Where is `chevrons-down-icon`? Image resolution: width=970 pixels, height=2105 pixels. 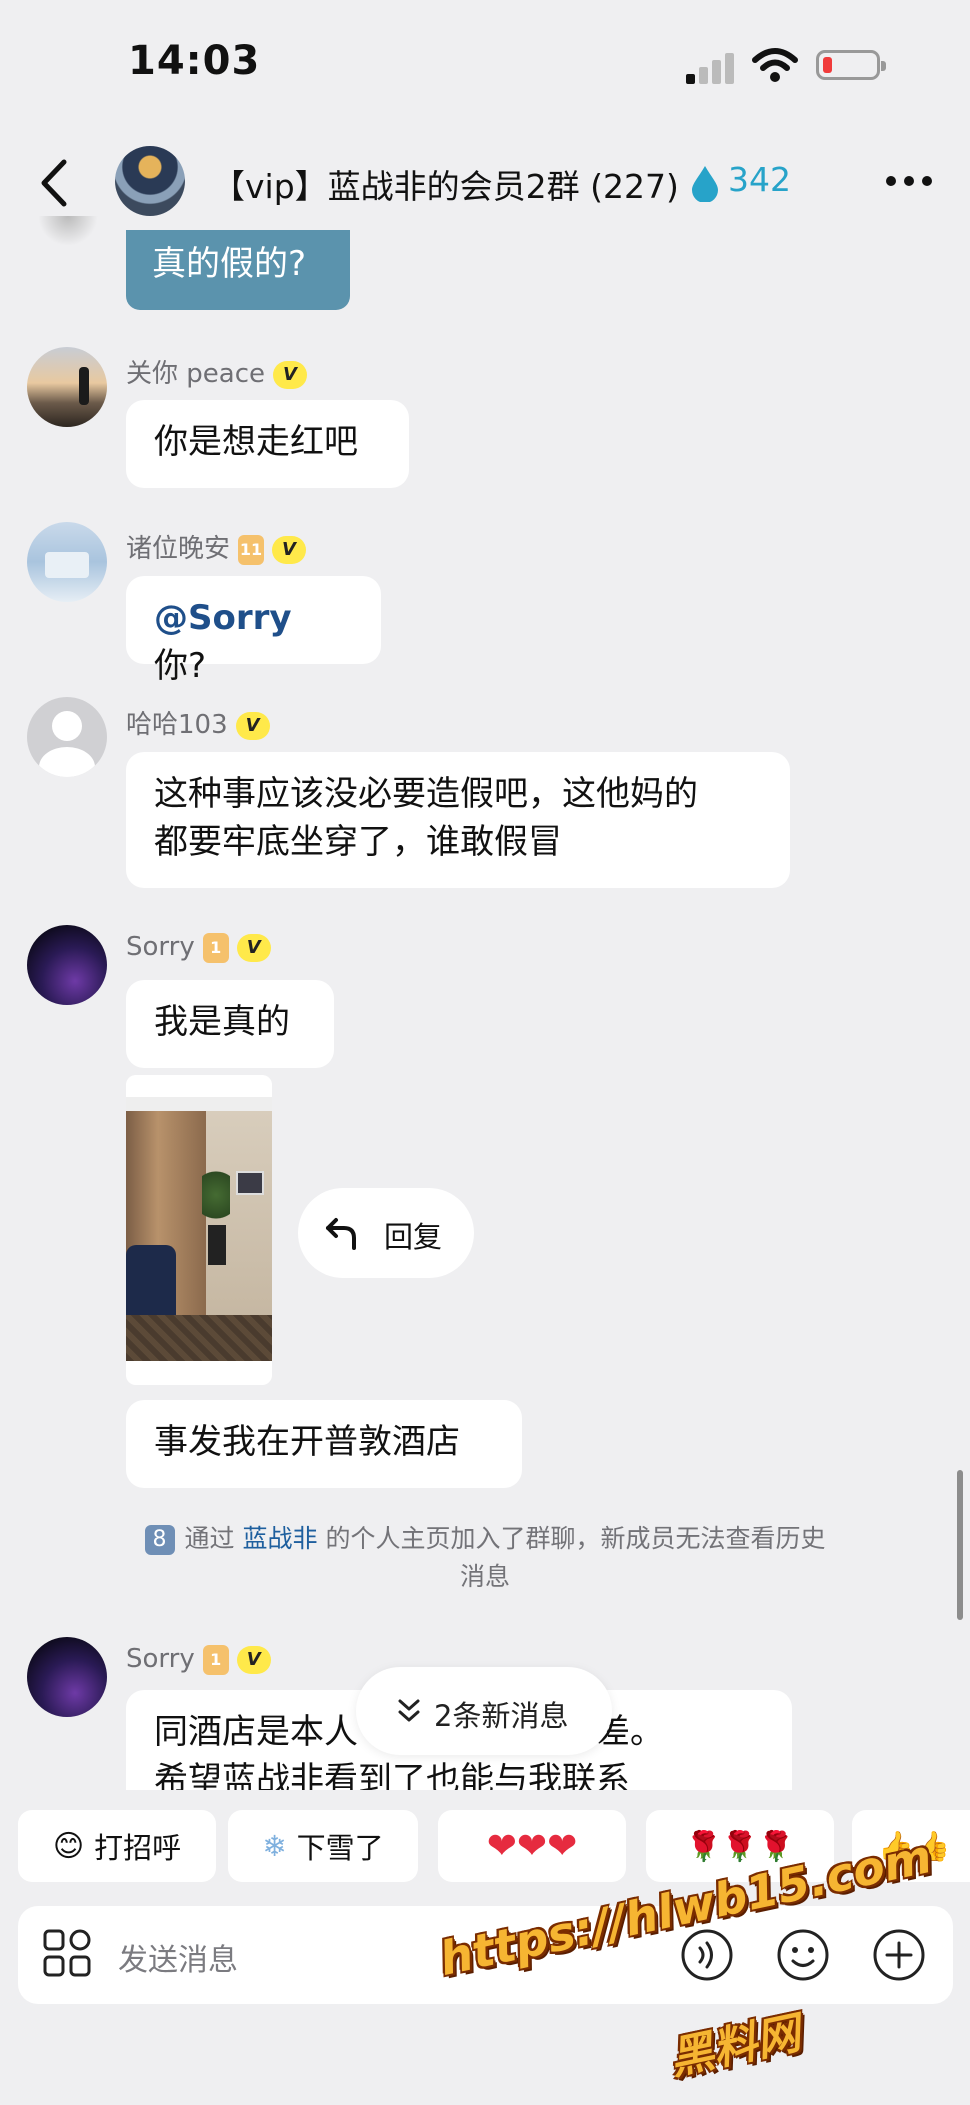
chevrons-down-icon is located at coordinates (409, 1710).